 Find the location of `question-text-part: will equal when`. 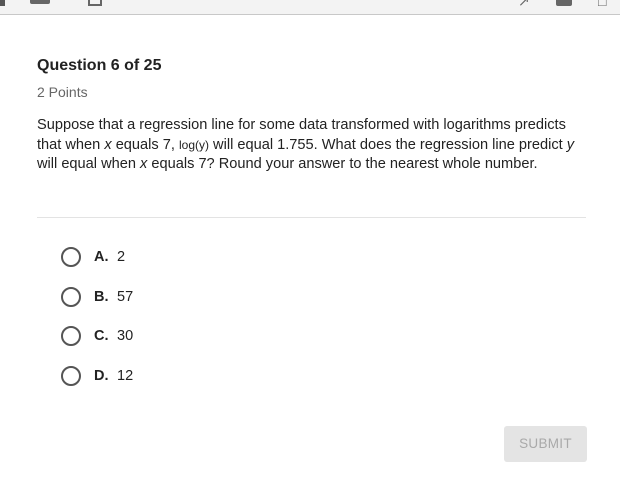

question-text-part: will equal when is located at coordinates (89, 164).